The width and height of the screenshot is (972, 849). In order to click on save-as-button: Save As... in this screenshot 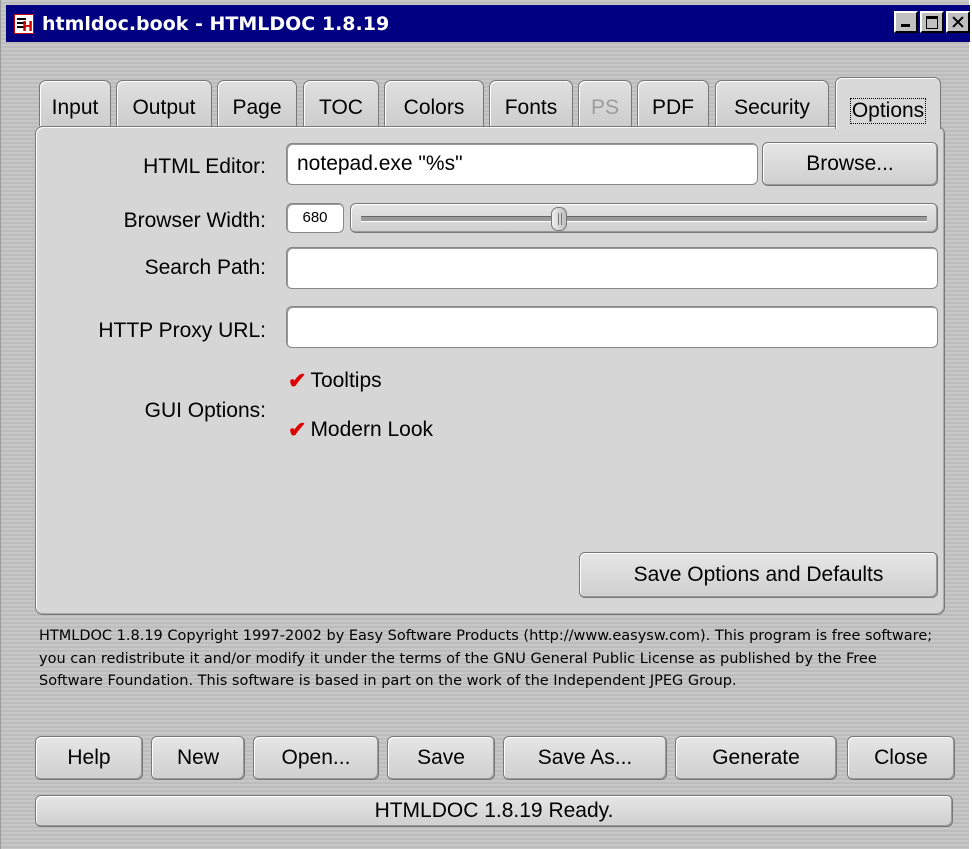, I will do `click(585, 758)`.